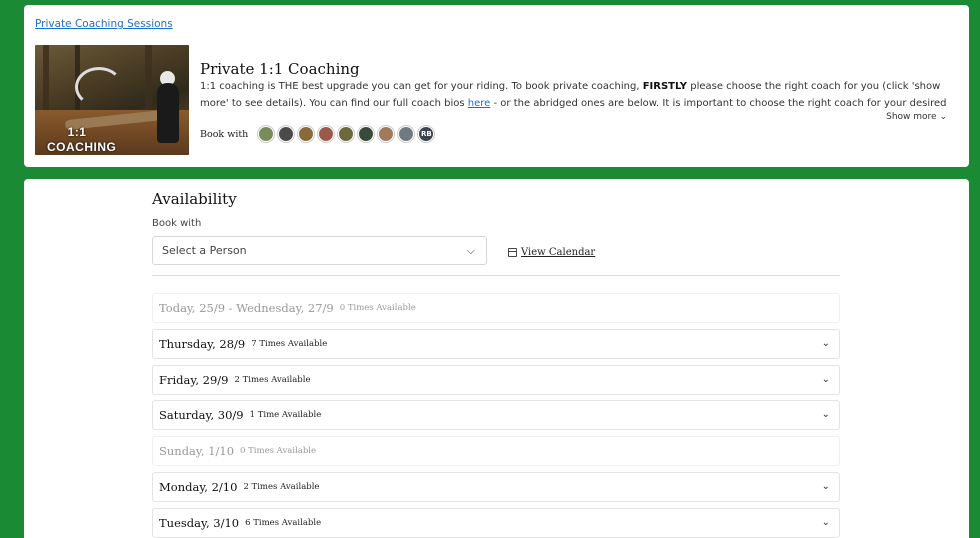  I want to click on show-more-button: Show more ⌄, so click(916, 117).